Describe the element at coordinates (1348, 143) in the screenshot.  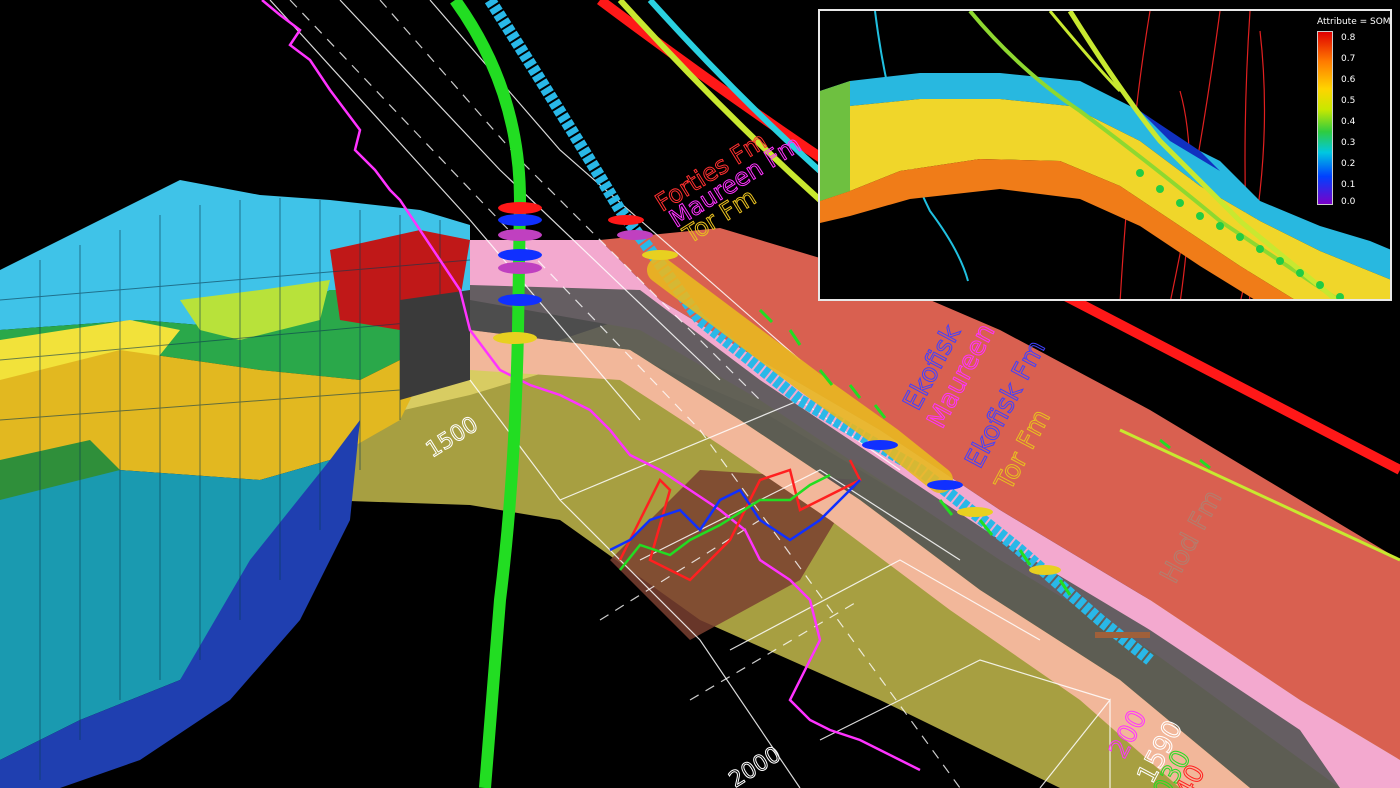
I see `tick-label: 0.3` at that location.